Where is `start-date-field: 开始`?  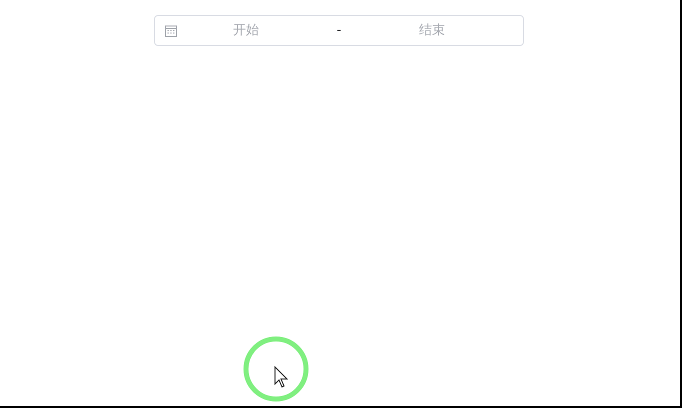
start-date-field: 开始 is located at coordinates (246, 30).